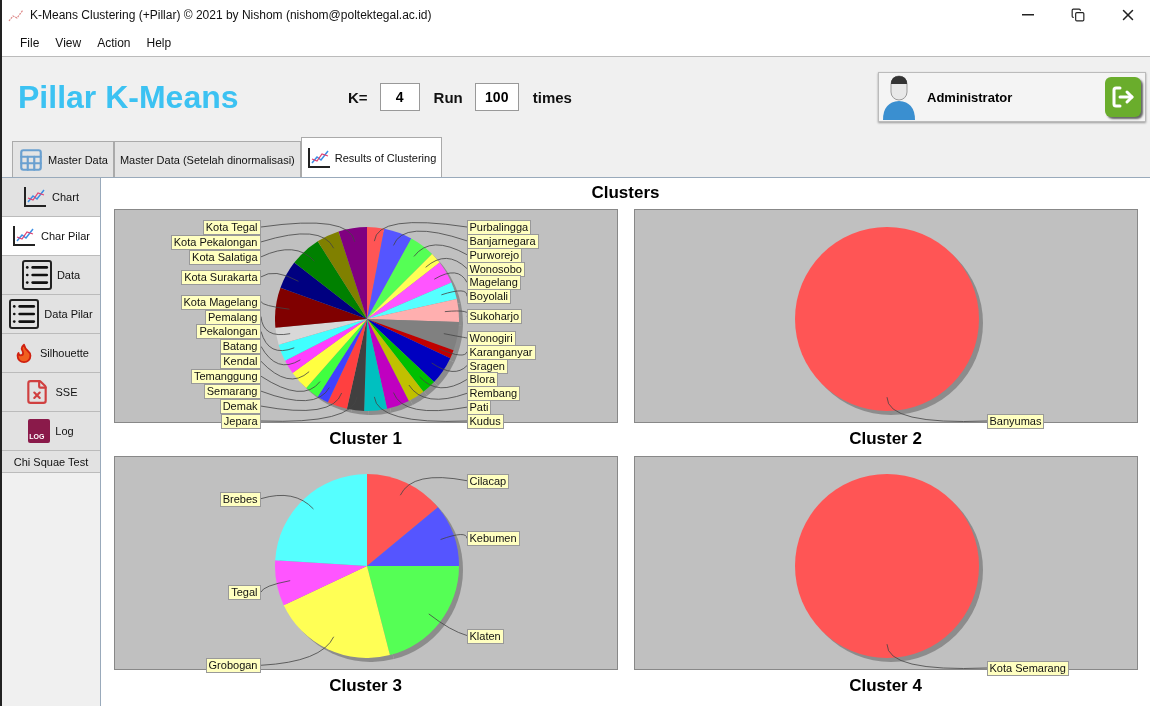  What do you see at coordinates (552, 97) in the screenshot?
I see `times-label: times` at bounding box center [552, 97].